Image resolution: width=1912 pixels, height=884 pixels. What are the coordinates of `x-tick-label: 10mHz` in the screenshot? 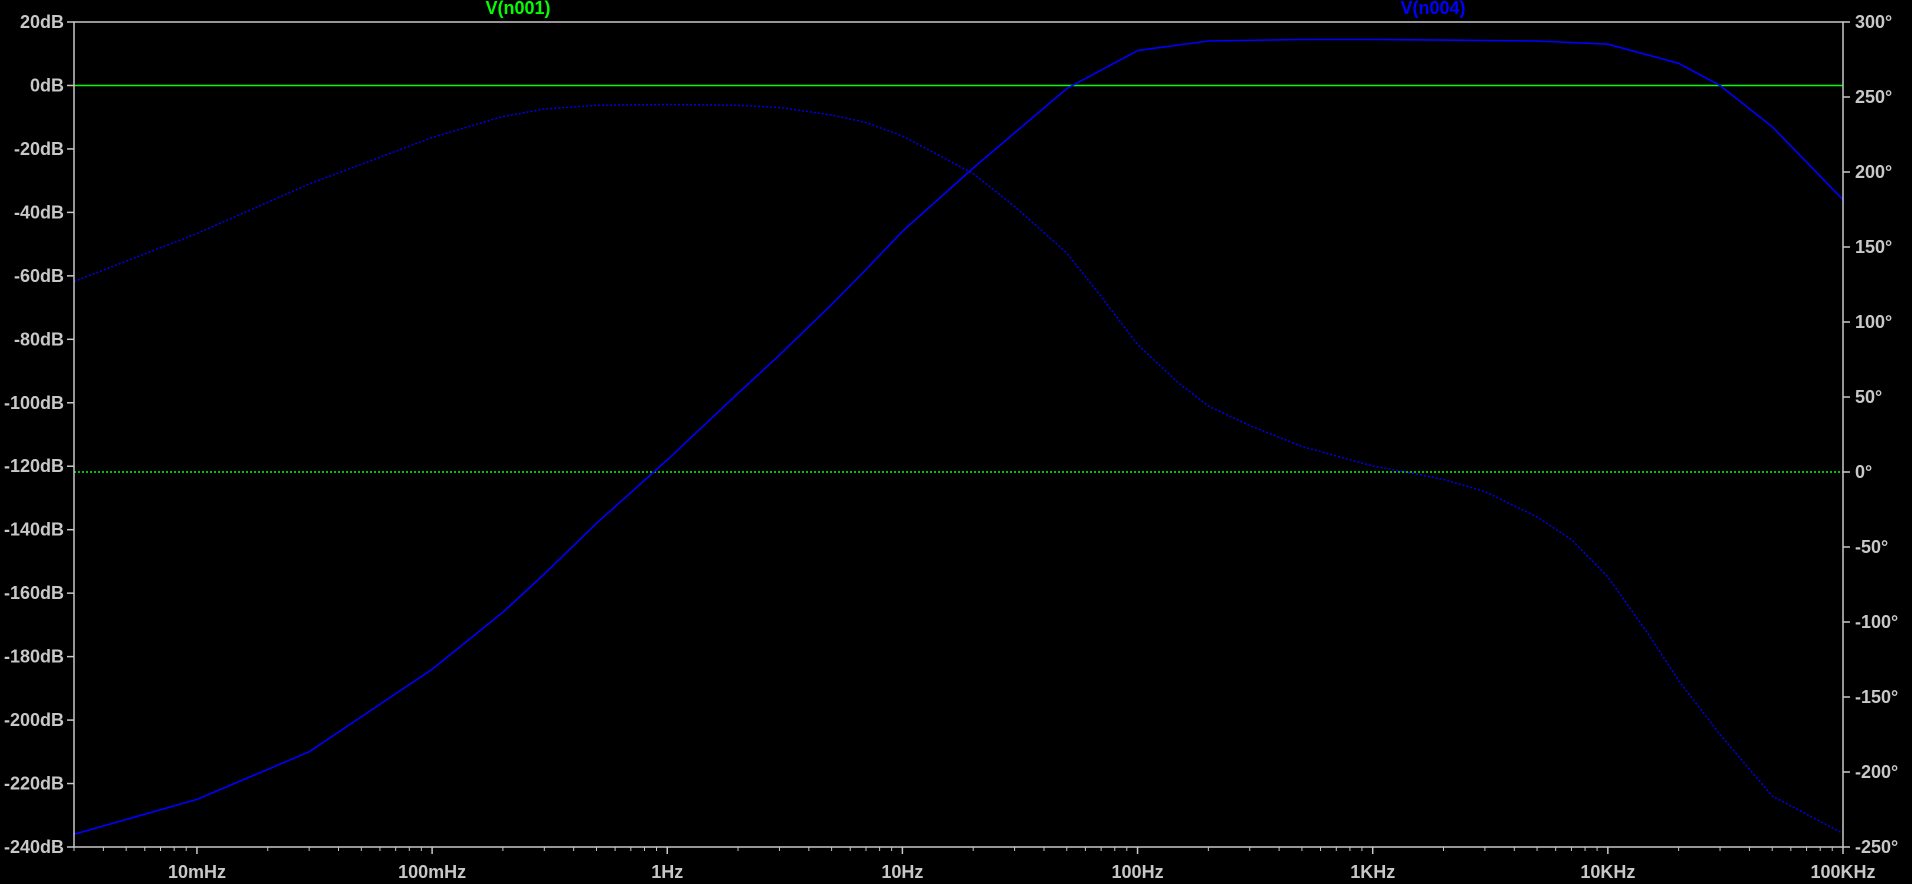 It's located at (197, 872).